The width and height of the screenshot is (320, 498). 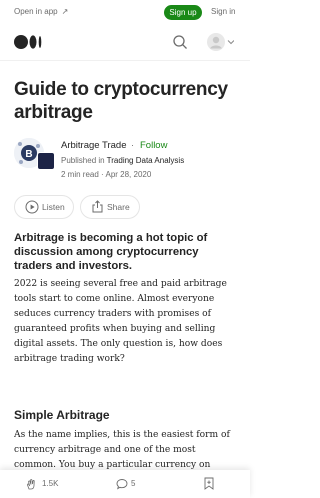 I want to click on publication-link: Trading Data Analysis, so click(x=146, y=160).